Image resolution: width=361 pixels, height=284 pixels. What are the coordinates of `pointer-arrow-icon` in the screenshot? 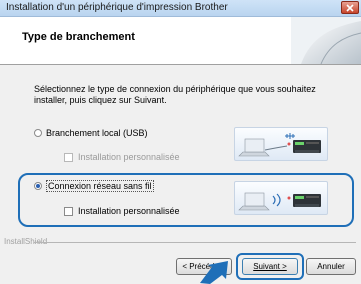 It's located at (214, 272).